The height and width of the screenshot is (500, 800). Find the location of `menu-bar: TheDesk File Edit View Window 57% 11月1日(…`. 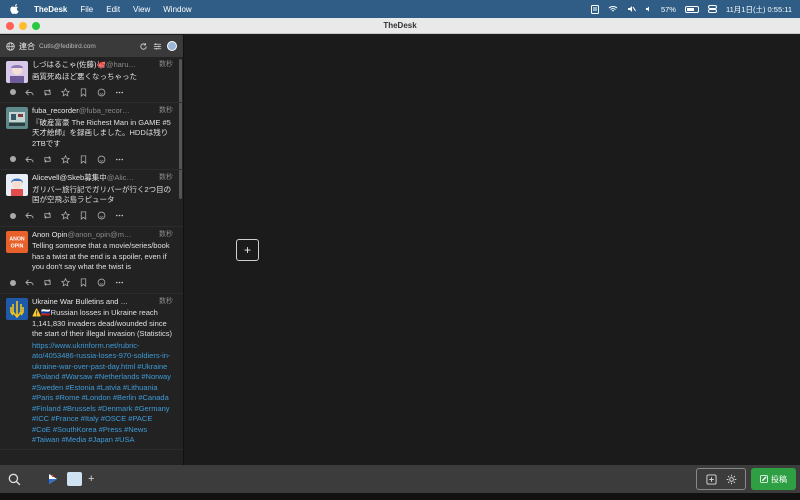

menu-bar: TheDesk File Edit View Window 57% 11月1日(… is located at coordinates (400, 9).